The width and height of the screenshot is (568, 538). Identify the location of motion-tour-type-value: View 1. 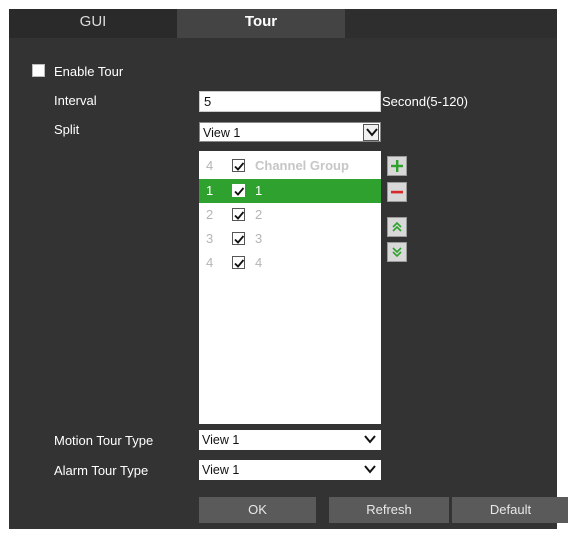
(221, 440).